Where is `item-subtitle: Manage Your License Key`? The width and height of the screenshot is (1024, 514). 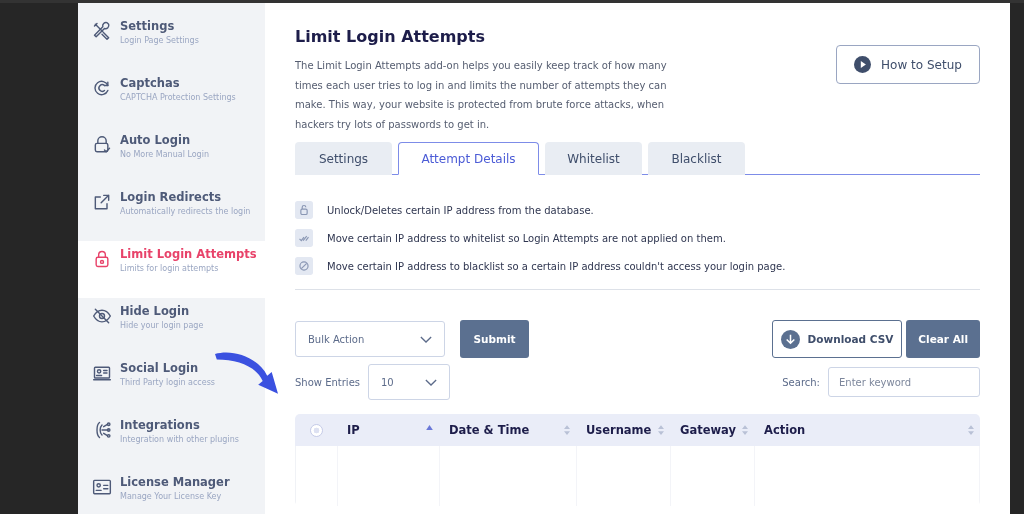 item-subtitle: Manage Your License Key is located at coordinates (171, 496).